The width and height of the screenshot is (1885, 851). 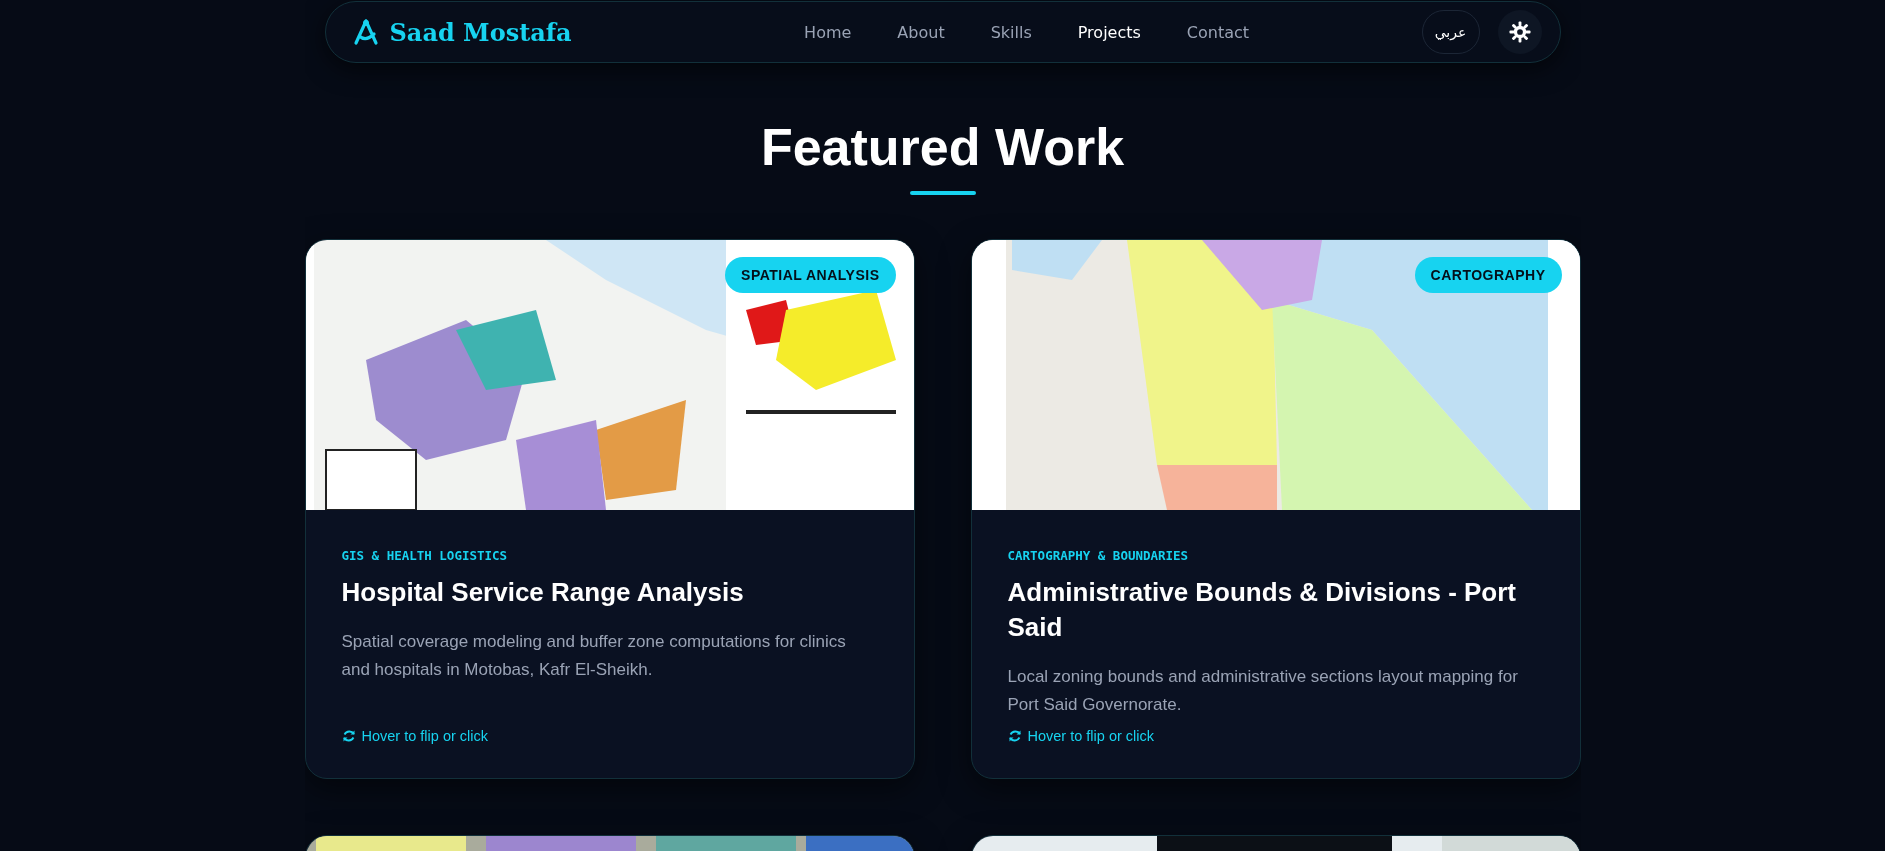 What do you see at coordinates (1262, 610) in the screenshot?
I see `project-title: Administrative Bounds & Divisions - Port Said` at bounding box center [1262, 610].